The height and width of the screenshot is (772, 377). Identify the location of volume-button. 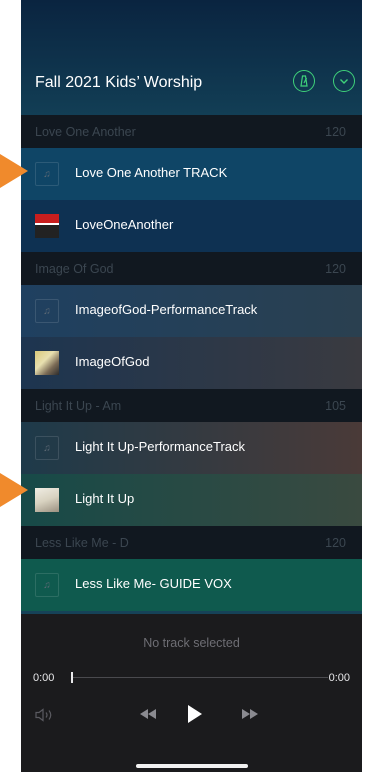
(46, 715).